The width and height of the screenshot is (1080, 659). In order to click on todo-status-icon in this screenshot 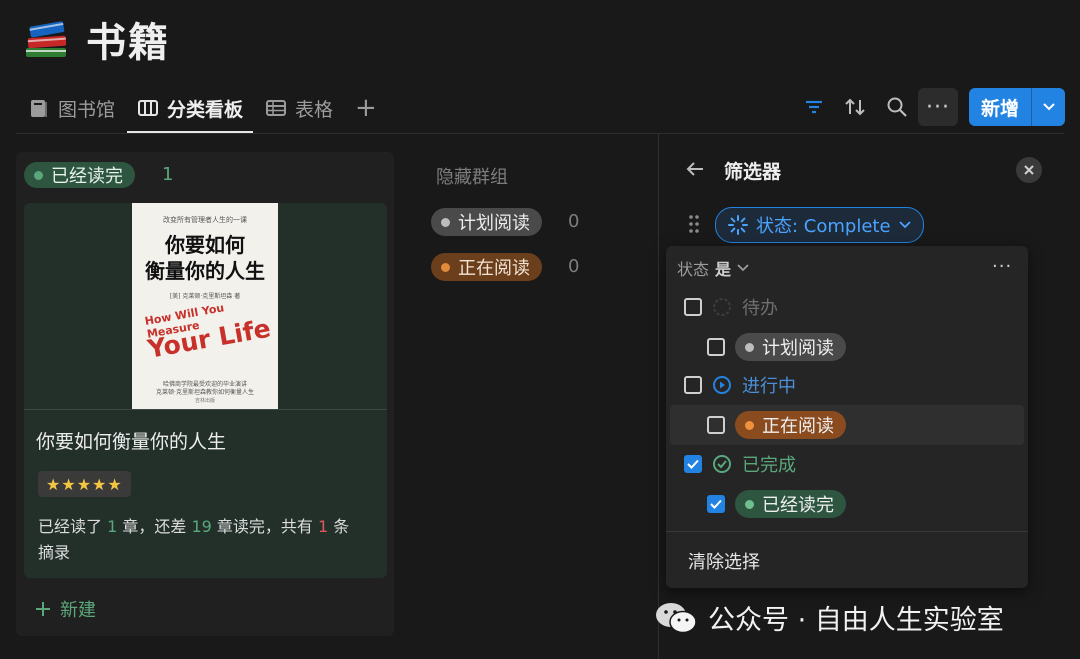, I will do `click(722, 307)`.